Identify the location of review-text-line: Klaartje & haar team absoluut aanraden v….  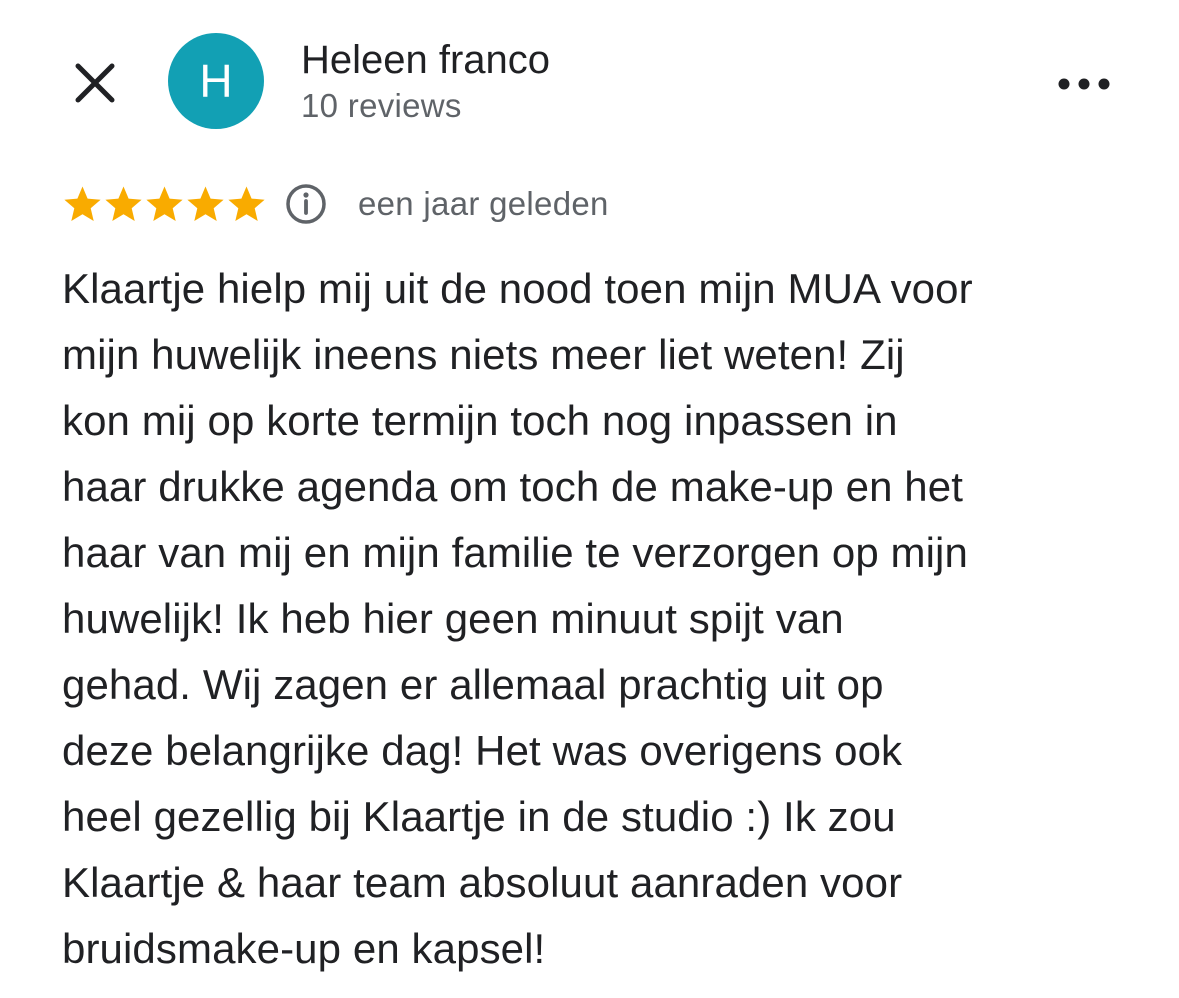
(482, 882).